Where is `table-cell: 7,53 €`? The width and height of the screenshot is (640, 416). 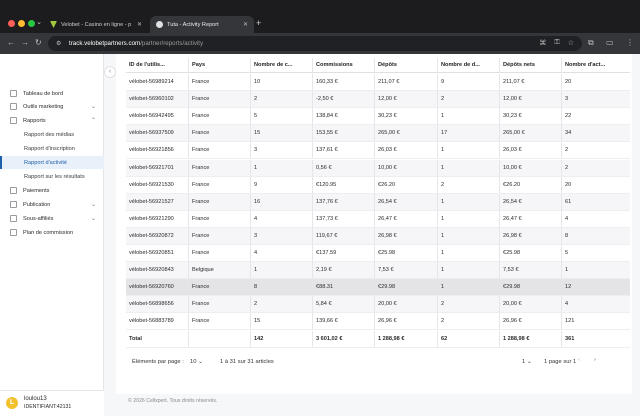 table-cell: 7,53 € is located at coordinates (405, 270).